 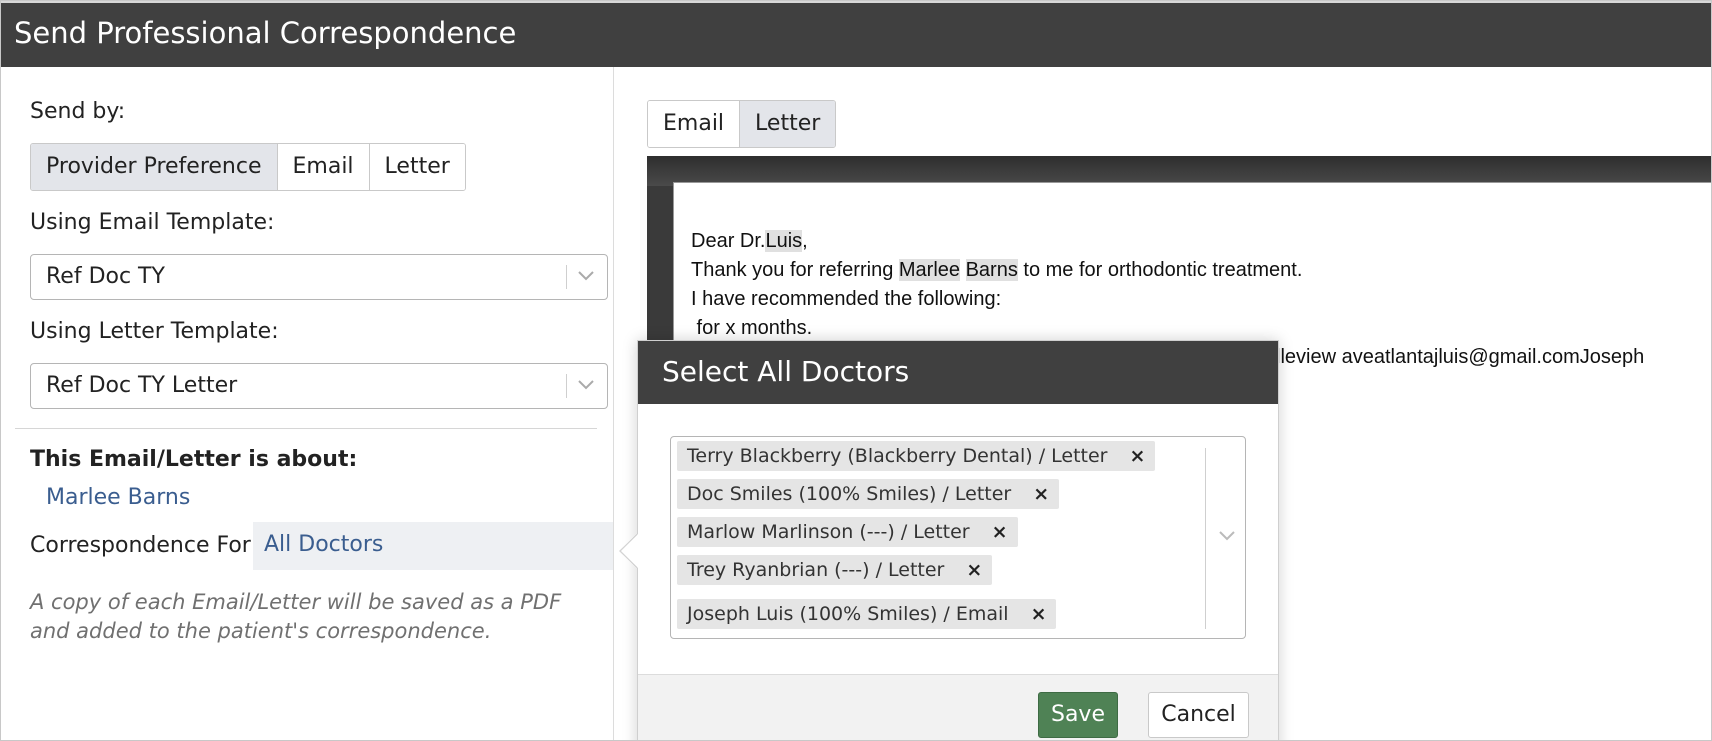 I want to click on doctor-chip: Joseph Luis (100% Smiles) / Email ×, so click(x=867, y=614).